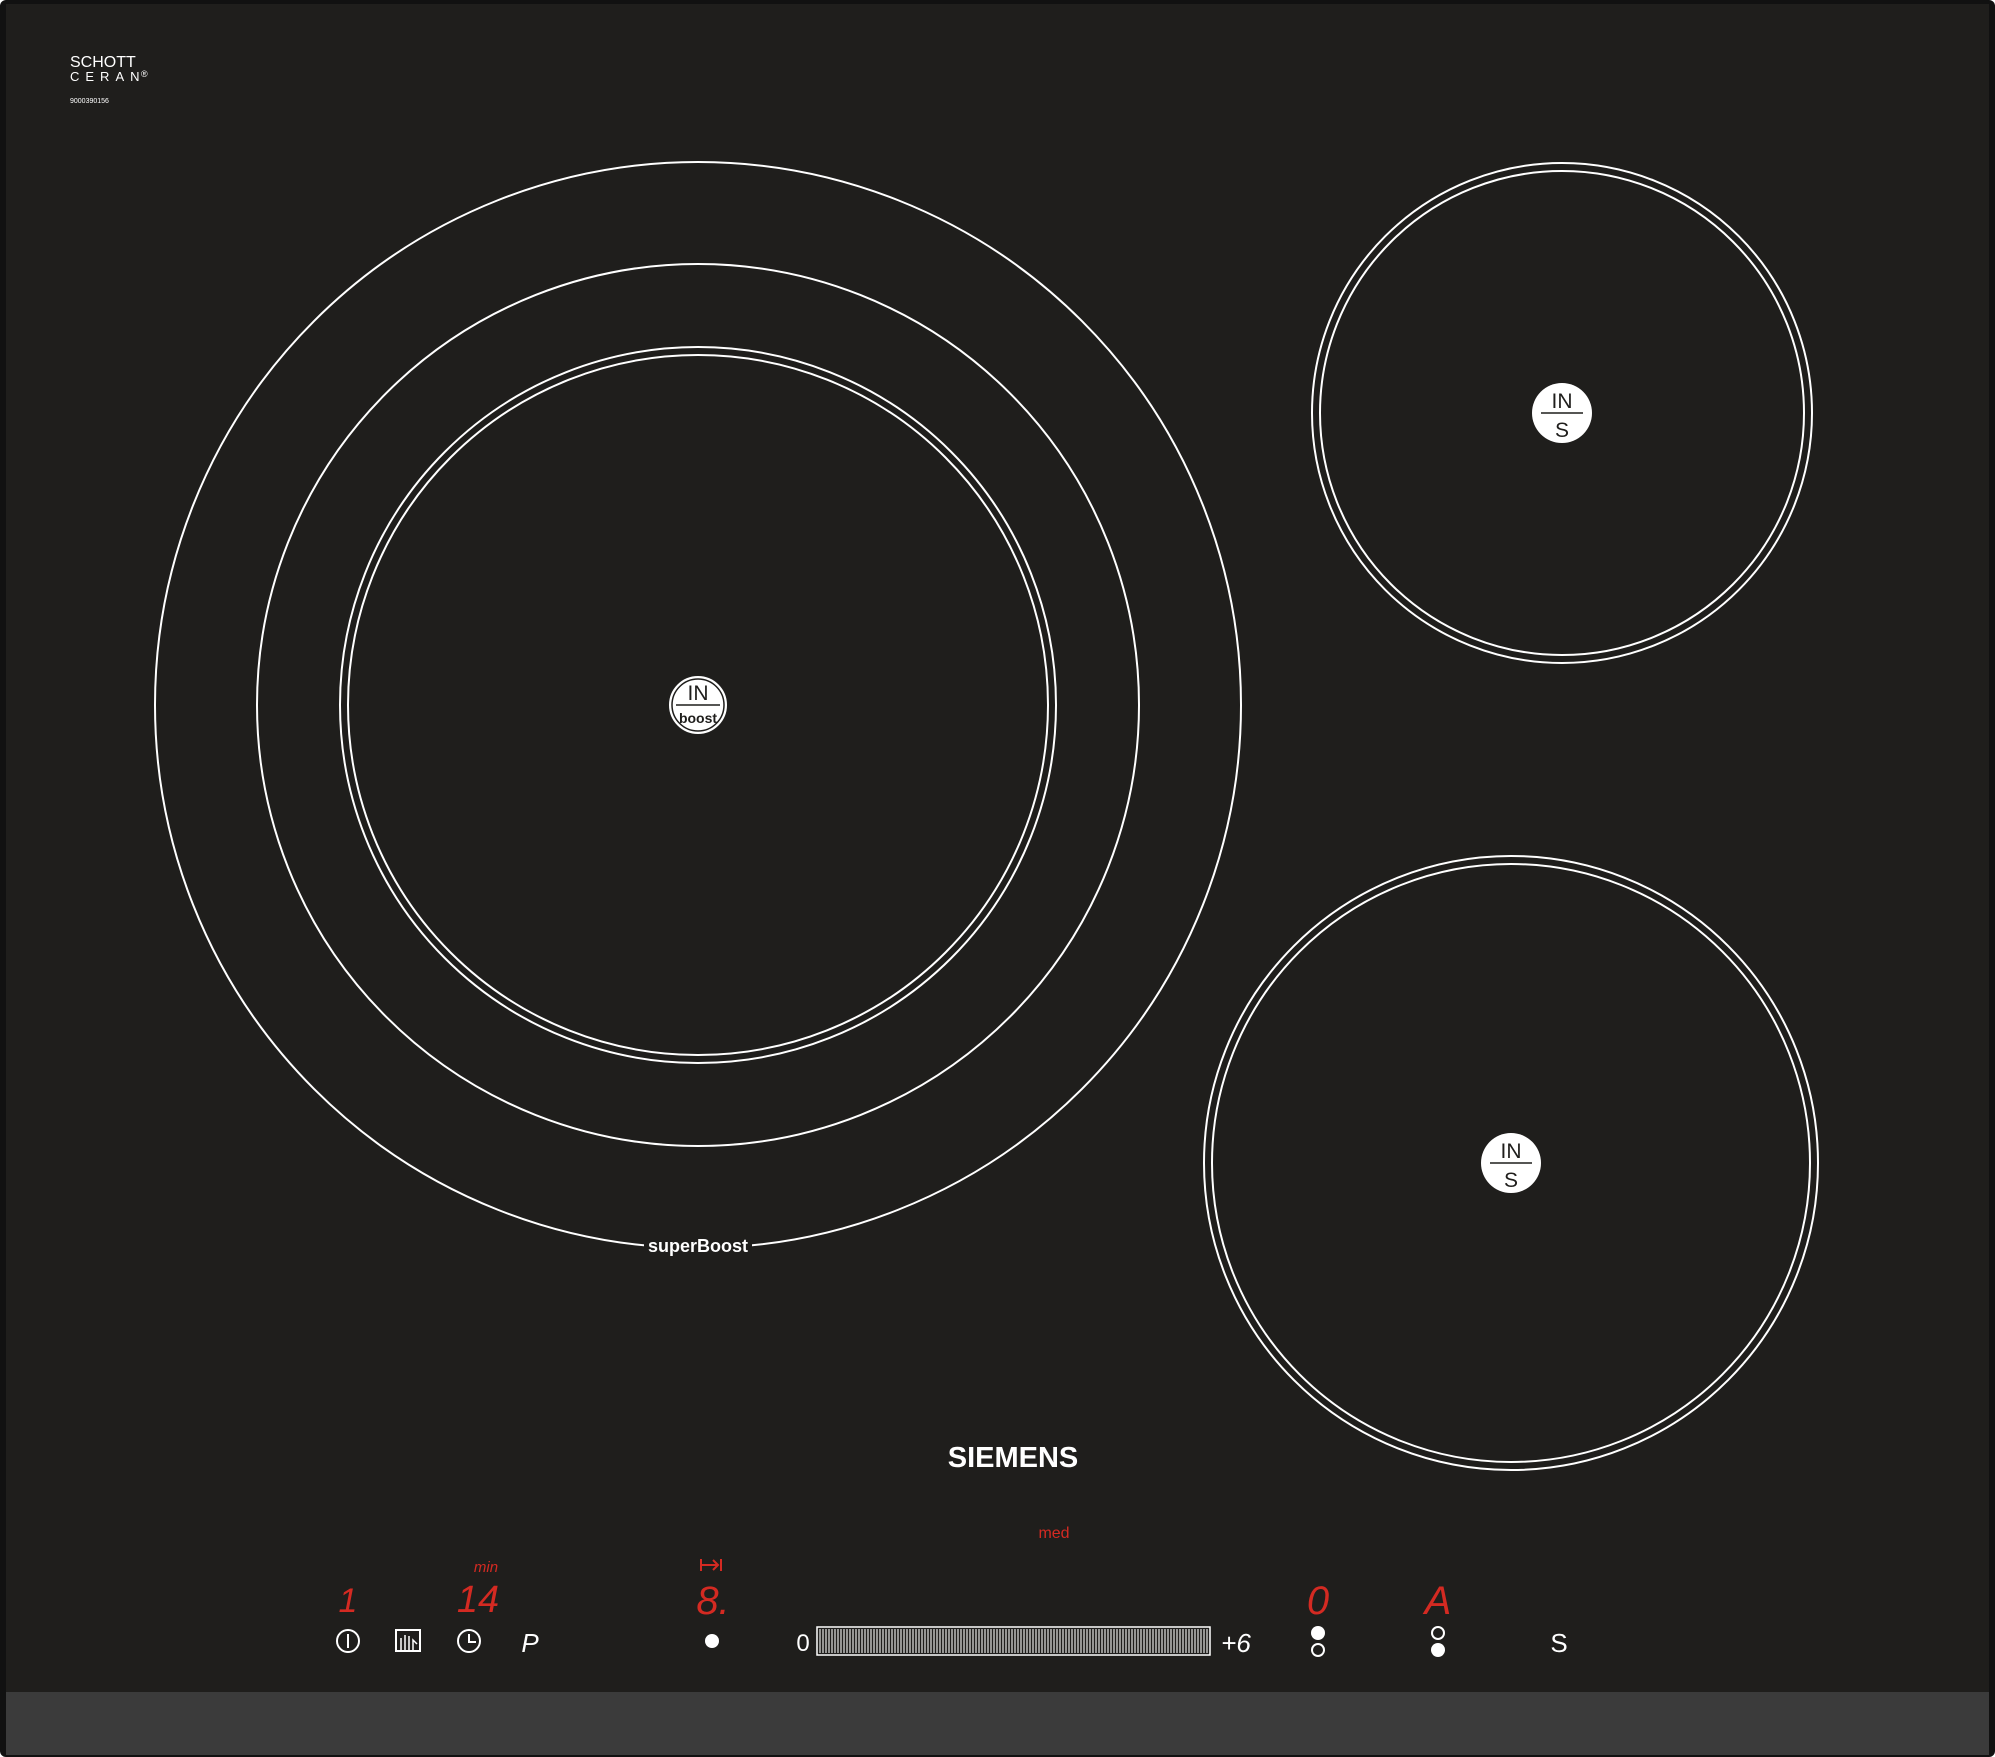 Image resolution: width=1995 pixels, height=1757 pixels. What do you see at coordinates (486, 1567) in the screenshot?
I see `timer-unit-label: min` at bounding box center [486, 1567].